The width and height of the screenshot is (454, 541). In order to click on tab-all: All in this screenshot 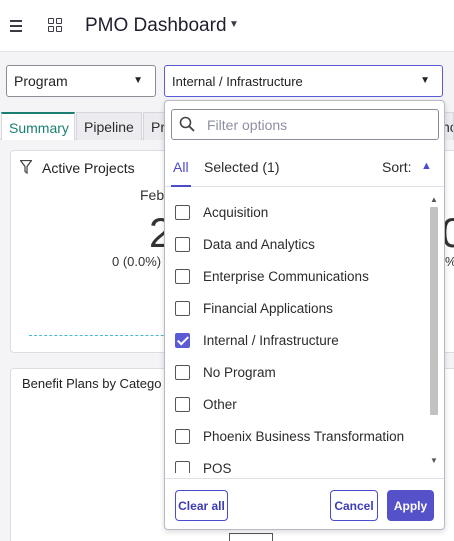, I will do `click(181, 167)`.